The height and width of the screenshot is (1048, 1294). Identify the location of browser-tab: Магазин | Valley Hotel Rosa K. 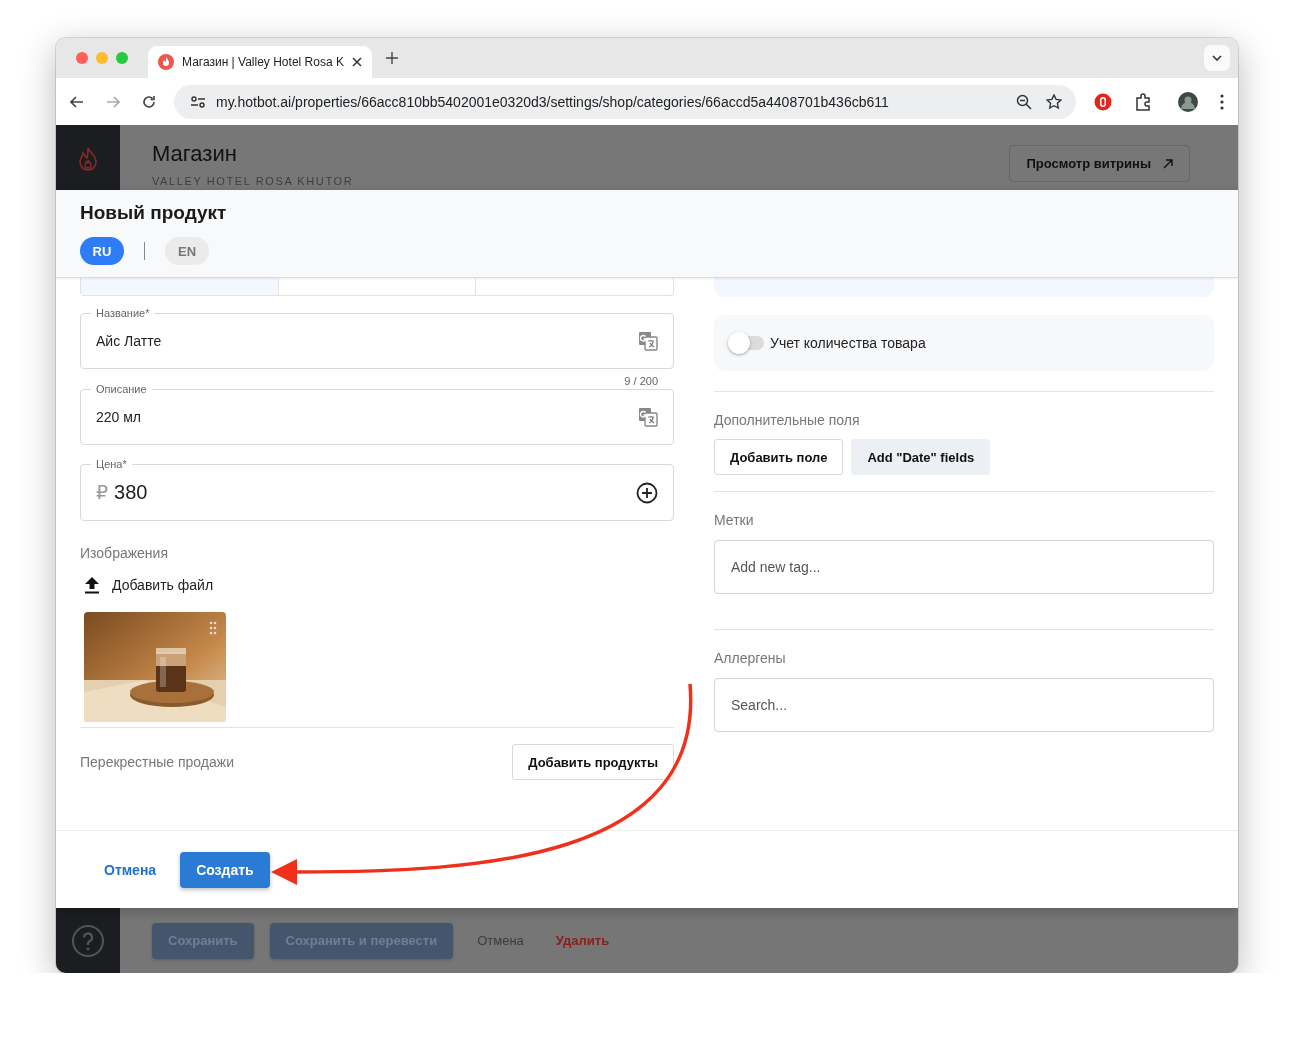
(260, 62).